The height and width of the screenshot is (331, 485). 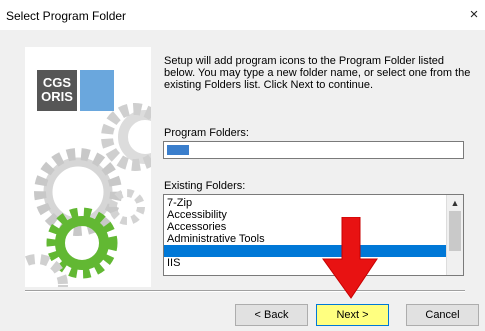 I want to click on red-arrow-icon, so click(x=350, y=258).